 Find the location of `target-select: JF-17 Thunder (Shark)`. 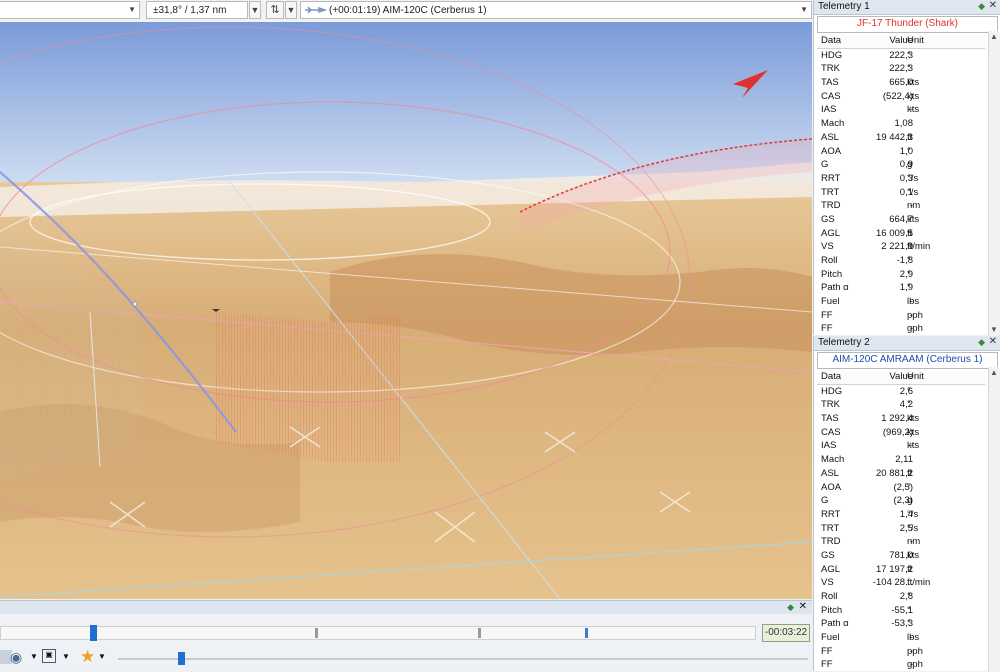

target-select: JF-17 Thunder (Shark) is located at coordinates (907, 24).